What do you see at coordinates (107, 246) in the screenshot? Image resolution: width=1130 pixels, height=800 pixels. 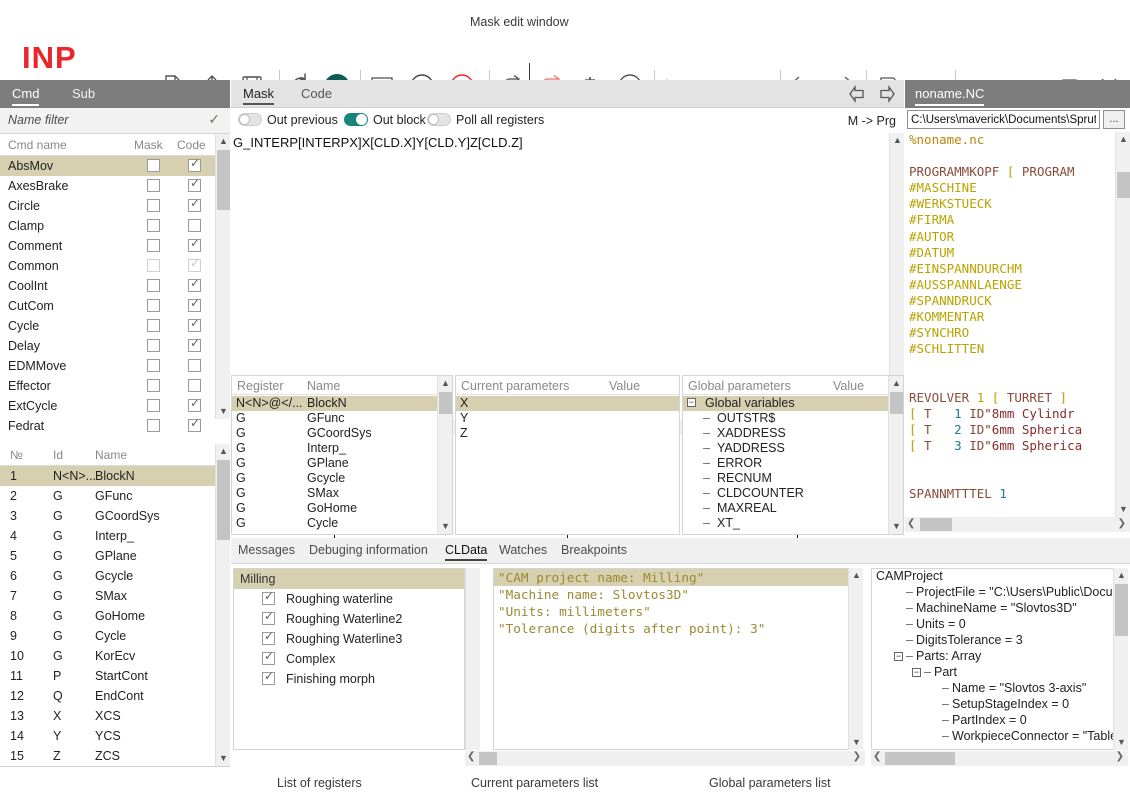 I see `cmd-row: Comment ✓` at bounding box center [107, 246].